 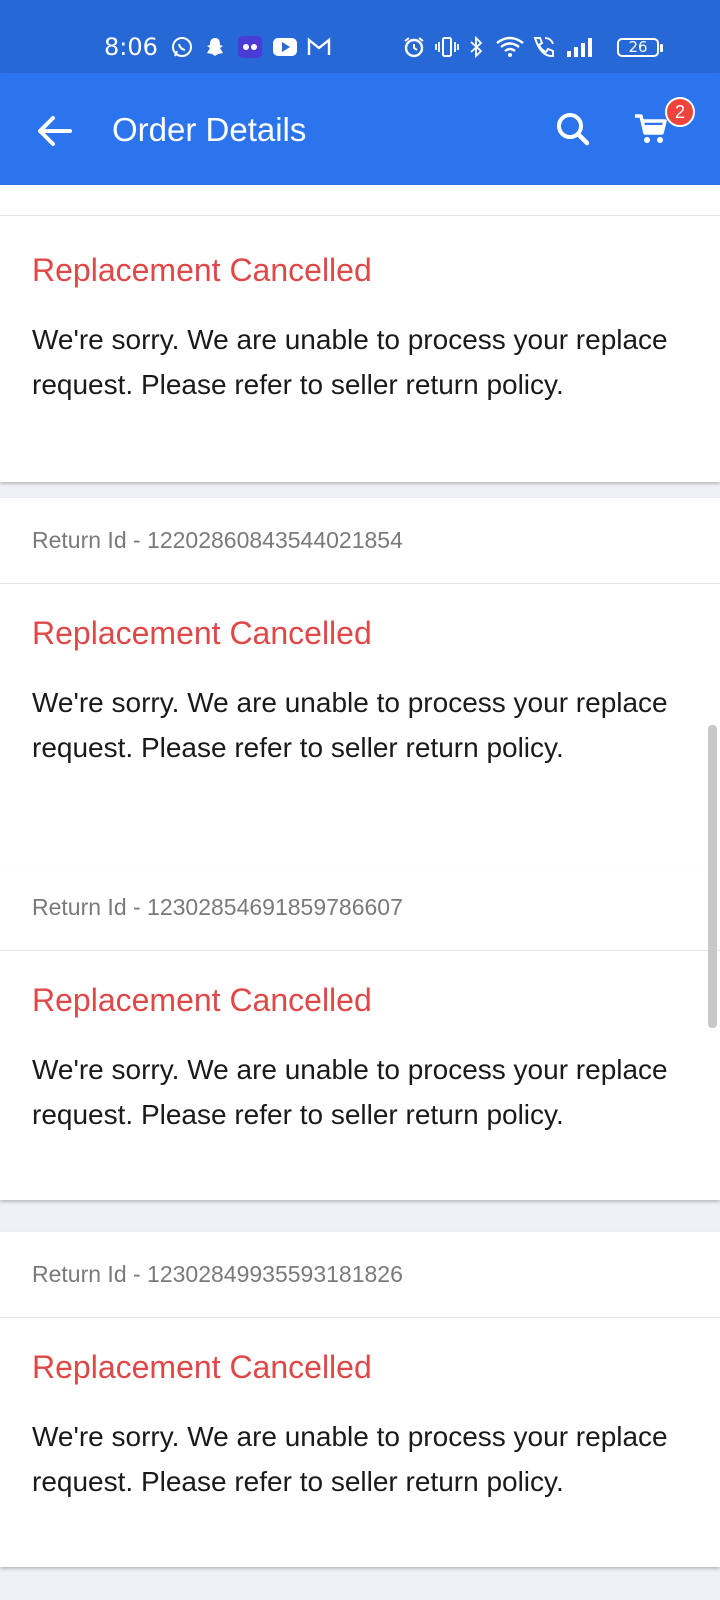 What do you see at coordinates (285, 47) in the screenshot?
I see `youtube-icon` at bounding box center [285, 47].